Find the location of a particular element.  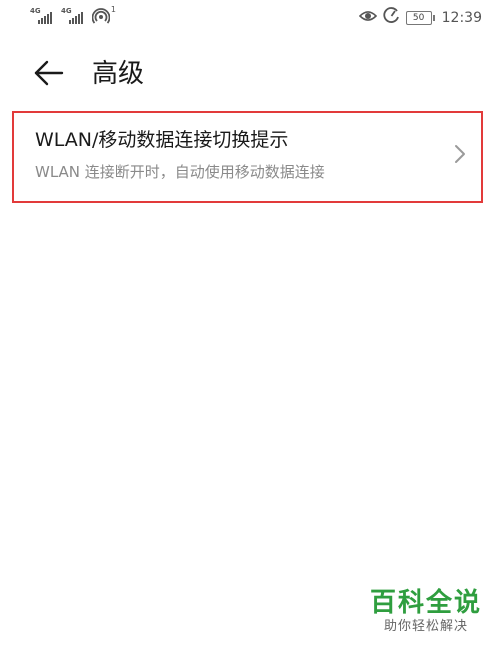

status-bar: 4G 4G 1 50 12:39 is located at coordinates (250, 17).